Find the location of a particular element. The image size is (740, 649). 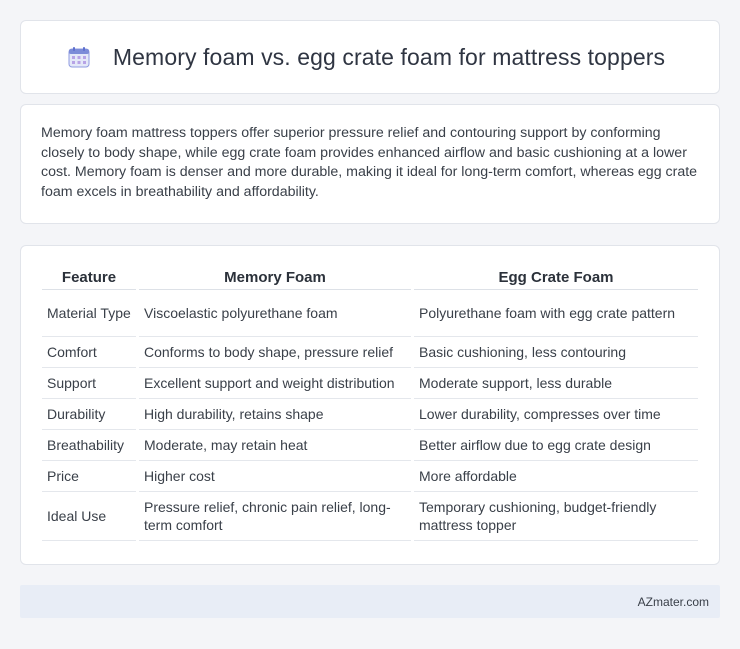

feature-cell: Material Type is located at coordinates (89, 313).